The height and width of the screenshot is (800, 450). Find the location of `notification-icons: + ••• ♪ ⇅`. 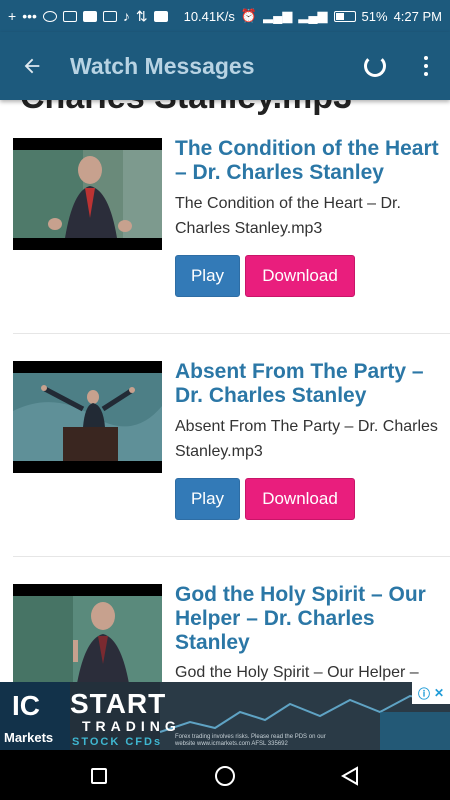

notification-icons: + ••• ♪ ⇅ is located at coordinates (88, 16).